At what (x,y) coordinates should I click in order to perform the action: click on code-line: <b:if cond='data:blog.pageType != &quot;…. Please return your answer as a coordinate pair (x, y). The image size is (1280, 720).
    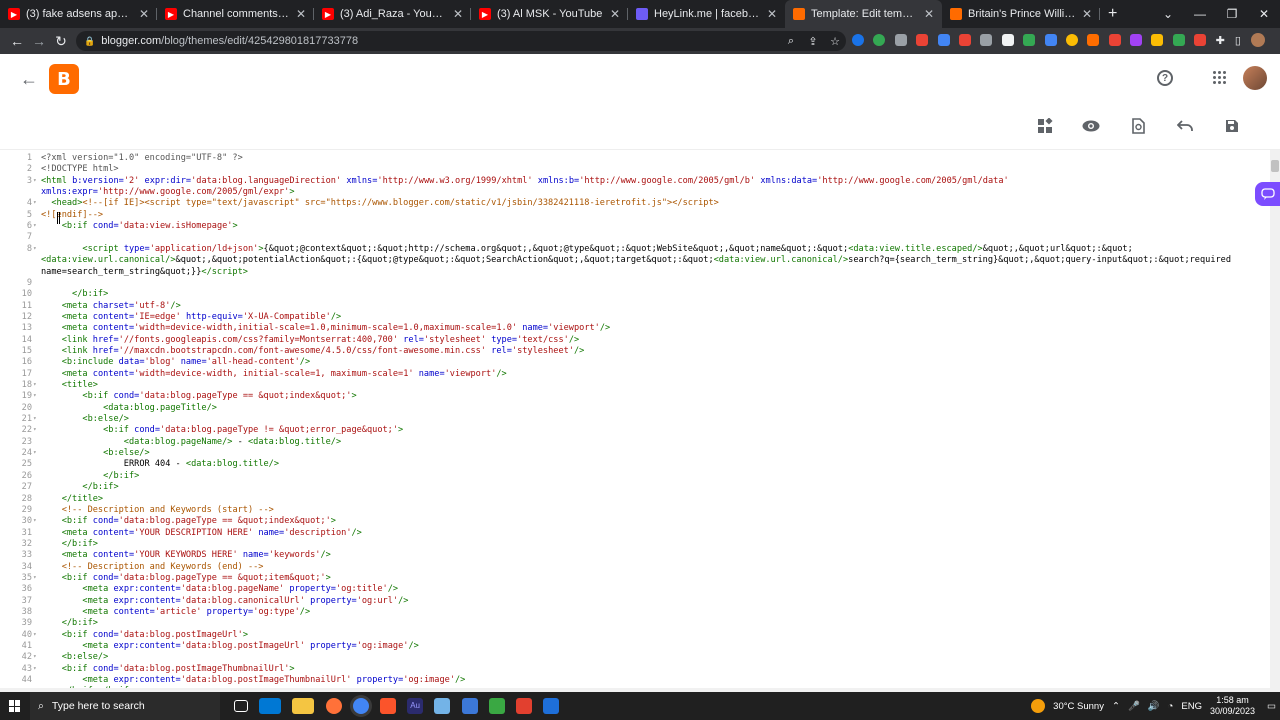
    Looking at the image, I should click on (222, 430).